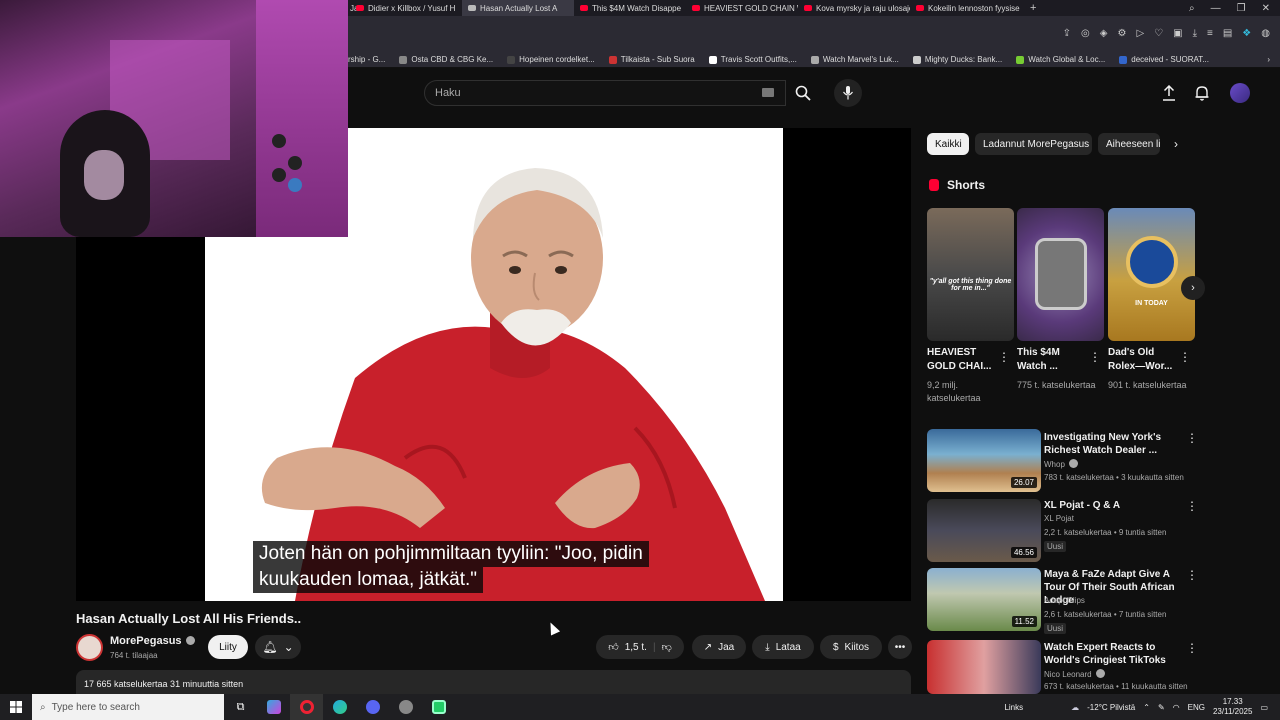 The image size is (1280, 720). I want to click on taskbar-app-generic, so click(405, 707).